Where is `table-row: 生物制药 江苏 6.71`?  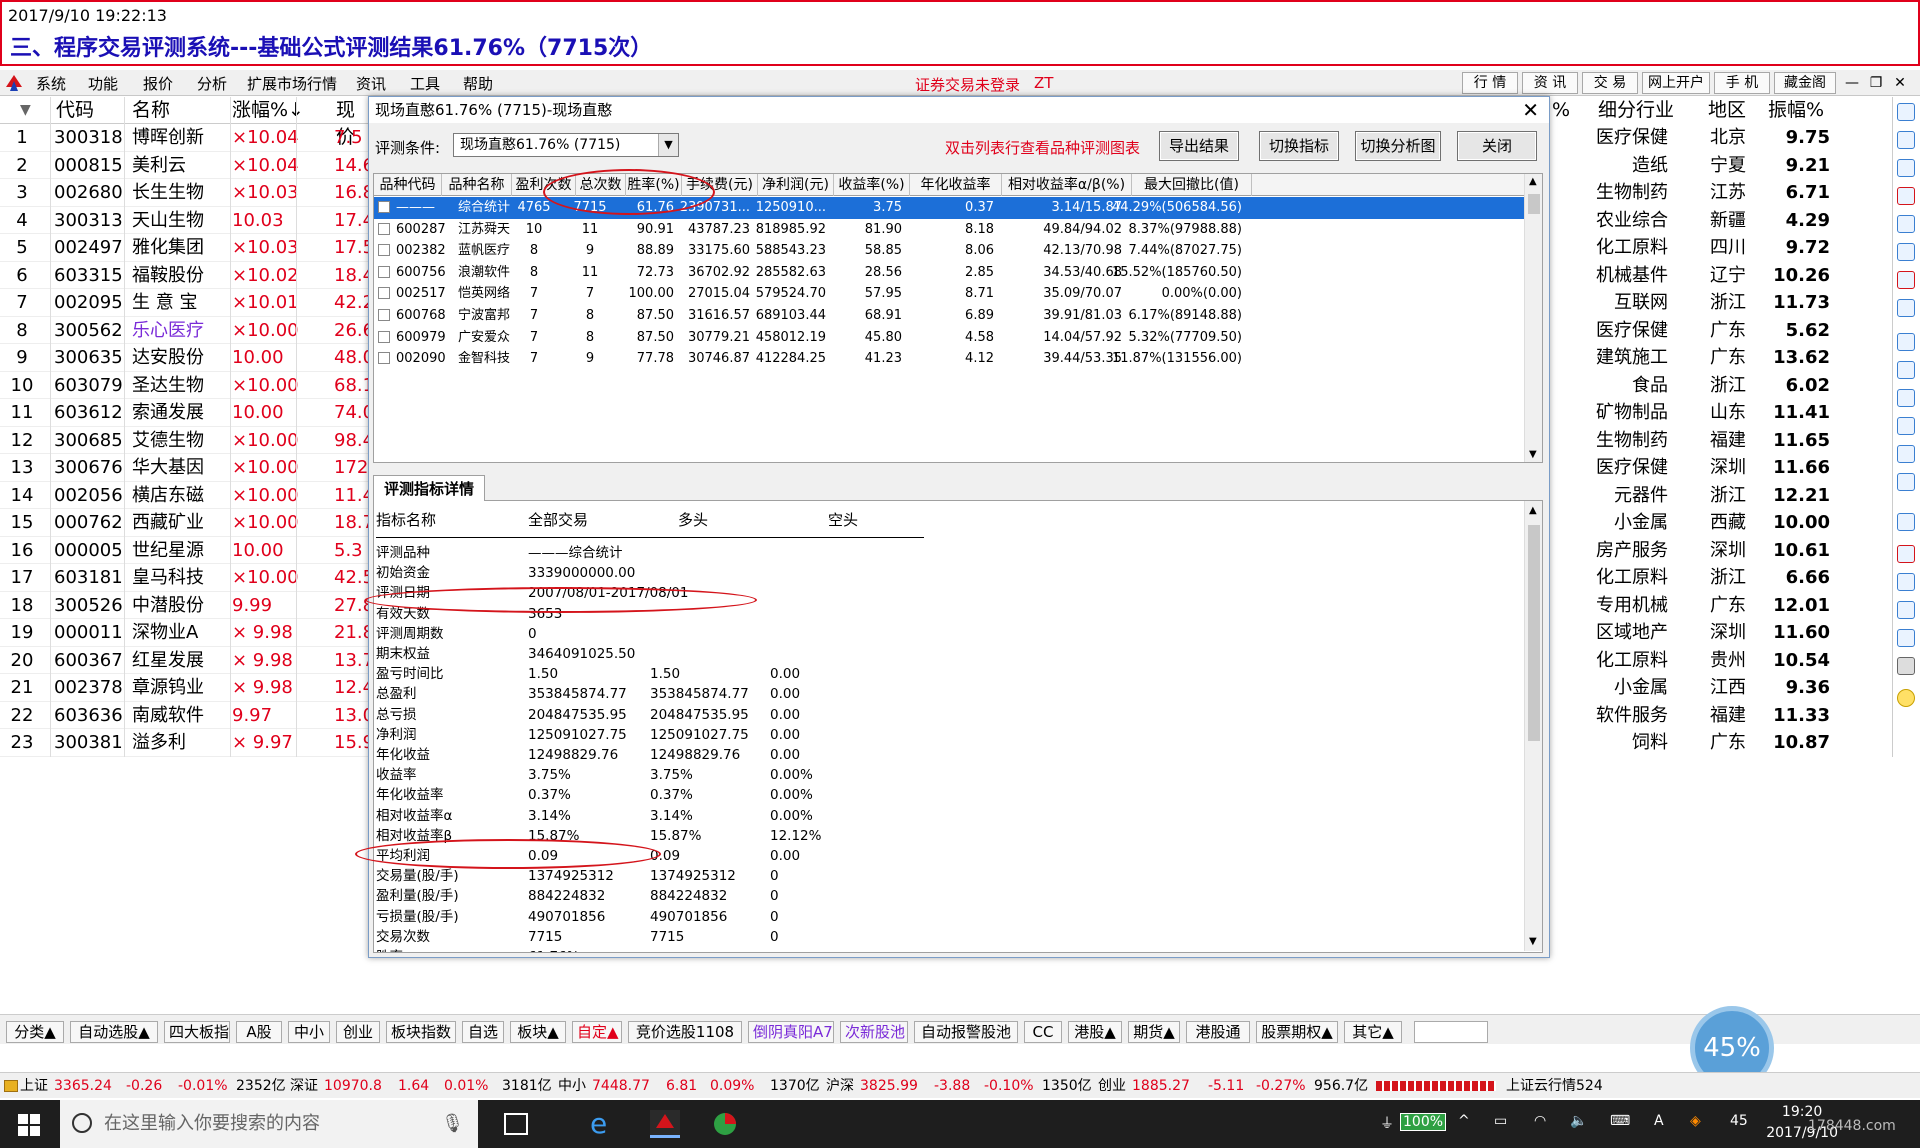 table-row: 生物制药 江苏 6.71 is located at coordinates (1720, 193).